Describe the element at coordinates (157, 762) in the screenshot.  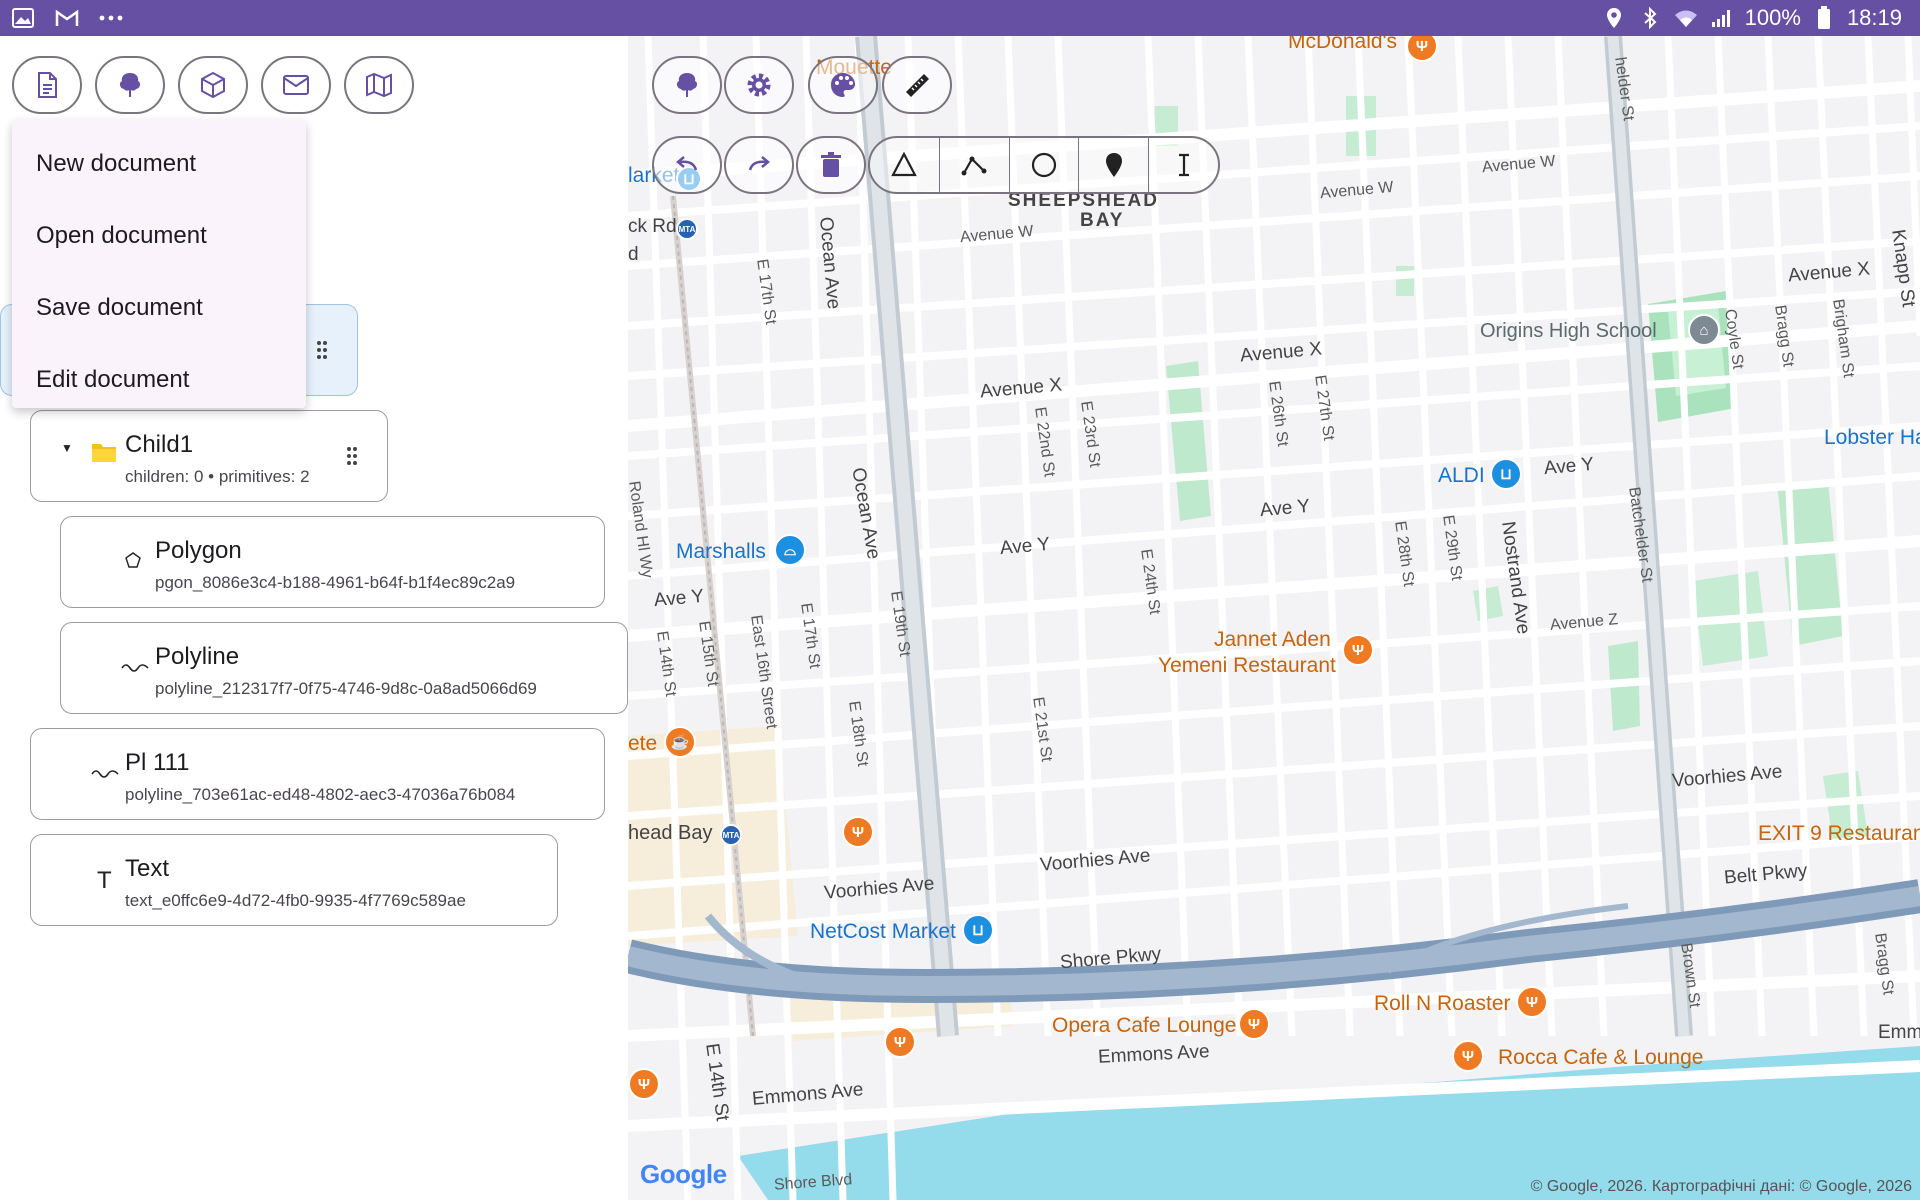
I see `node-name: Pl 111` at that location.